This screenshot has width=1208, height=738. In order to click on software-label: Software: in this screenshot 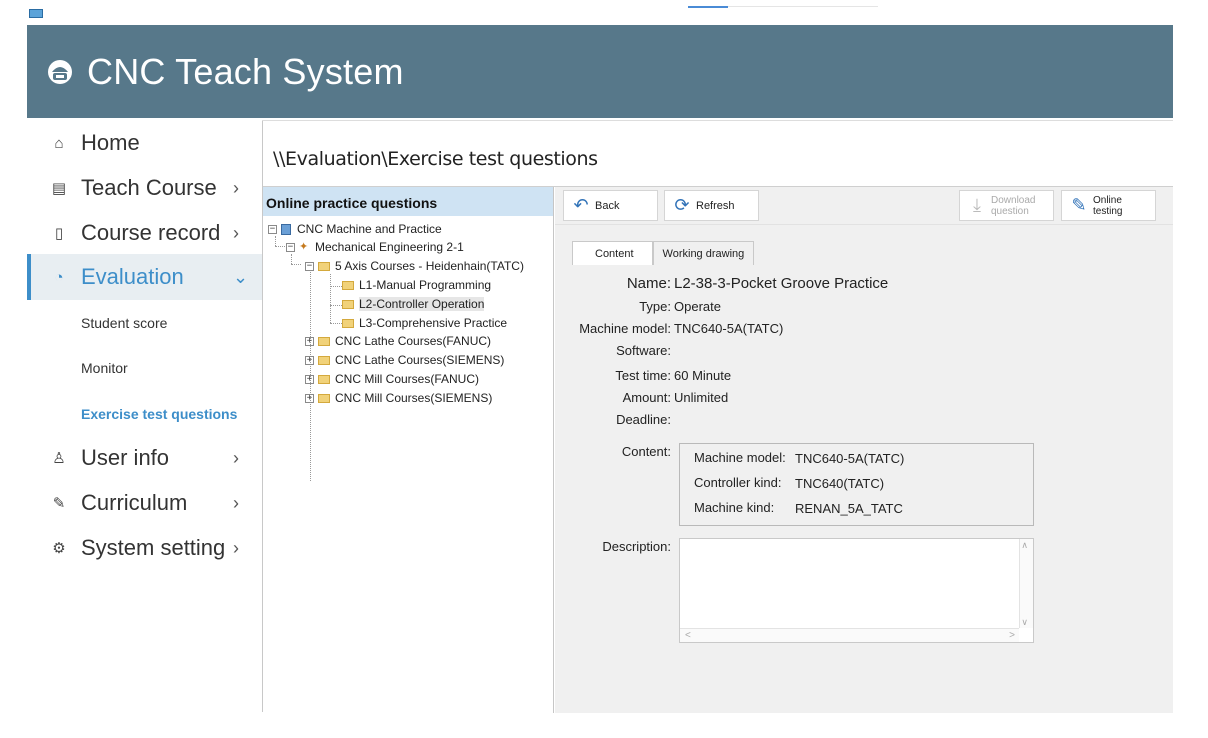, I will do `click(643, 350)`.